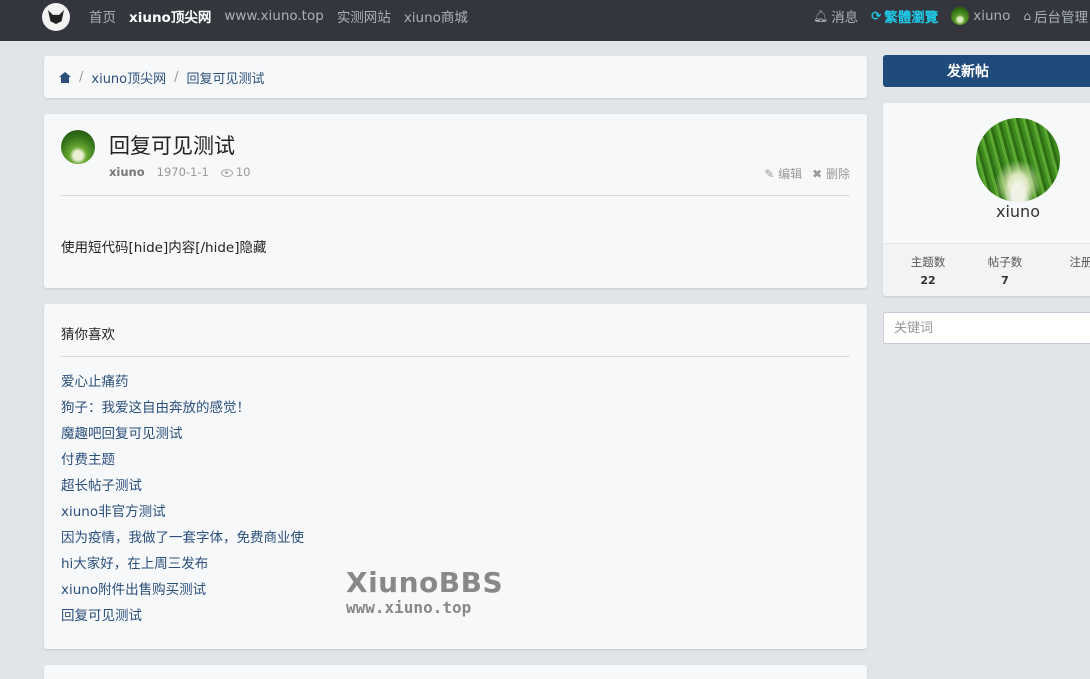 This screenshot has height=679, width=1090. I want to click on nav-admin-label: 后台管理, so click(1061, 17).